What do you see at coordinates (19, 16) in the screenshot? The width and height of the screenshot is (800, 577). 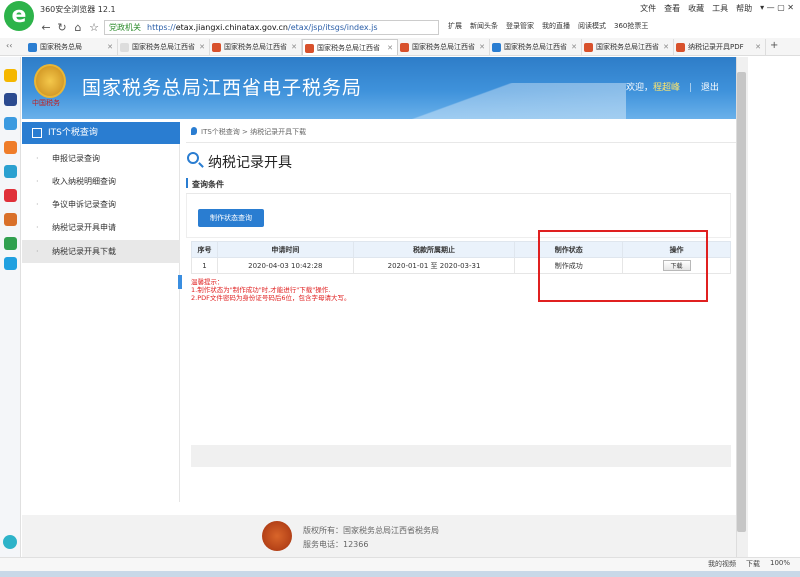 I see `browser-logo-icon: e` at bounding box center [19, 16].